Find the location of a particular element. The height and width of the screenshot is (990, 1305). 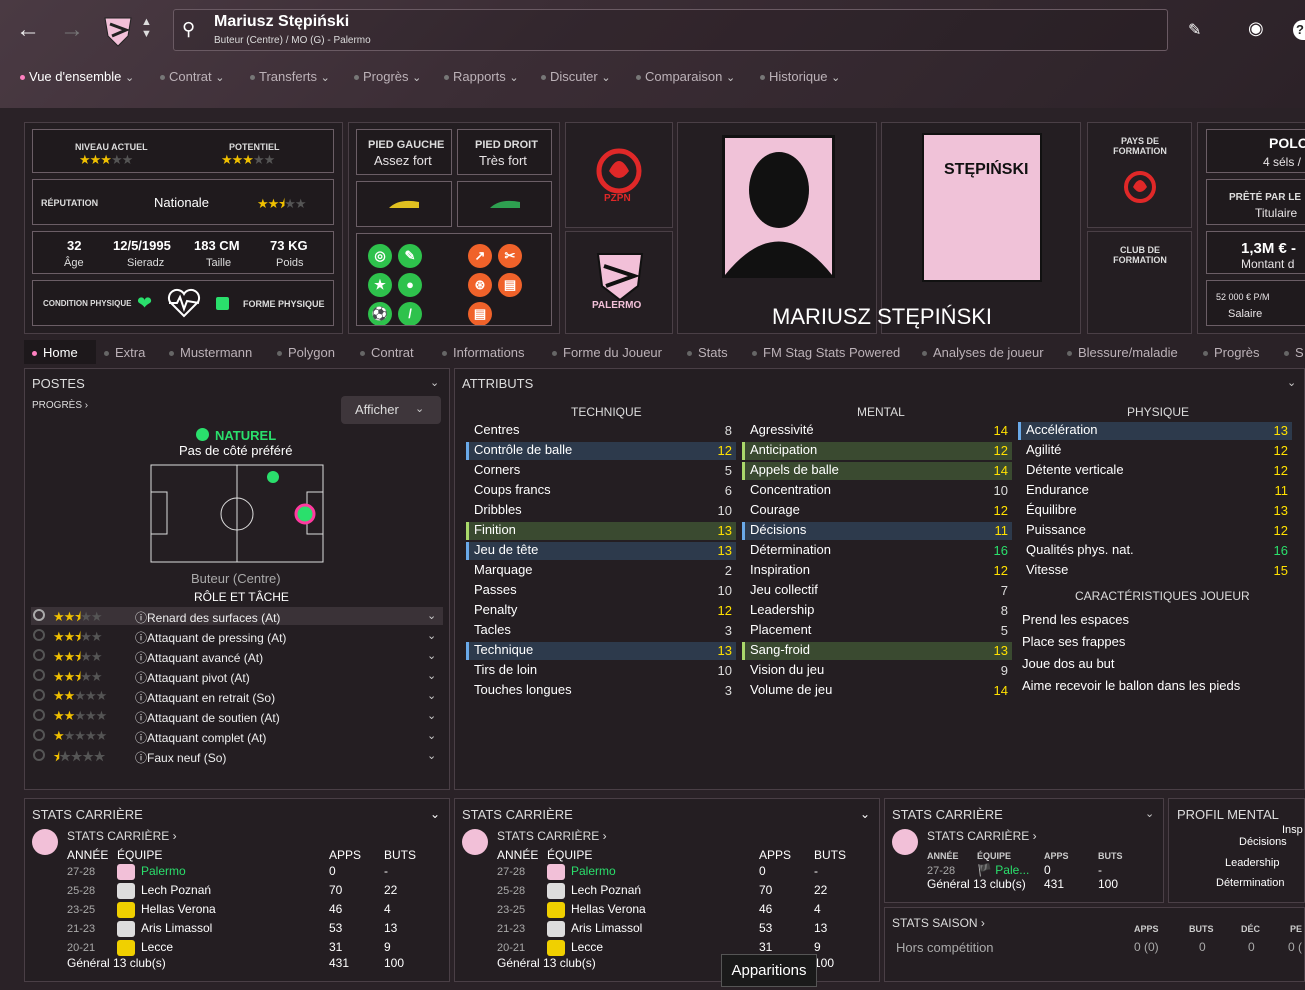

attribute-row: Qualités phys. nat. 16 is located at coordinates (1155, 551).